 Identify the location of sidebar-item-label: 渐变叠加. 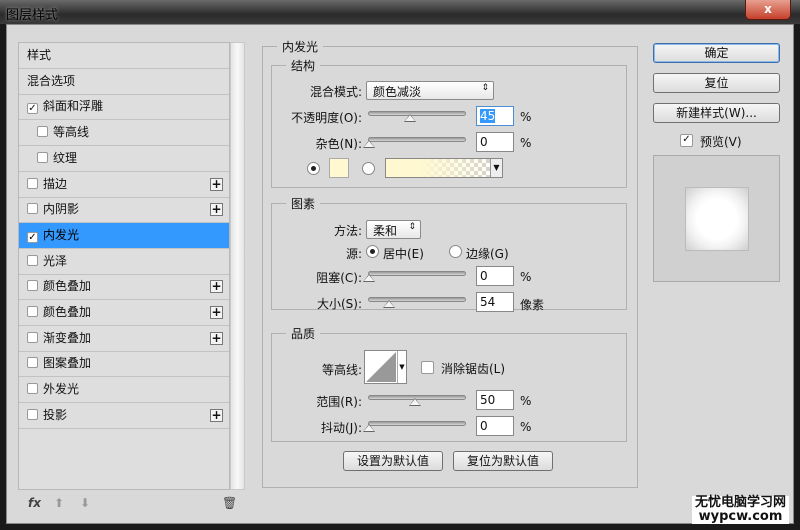
(67, 337).